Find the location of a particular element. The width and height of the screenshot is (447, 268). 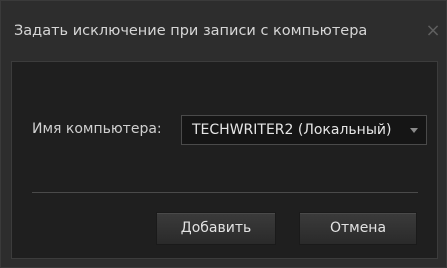

computer-name-value: TECHWRITER2 (Локальный) is located at coordinates (292, 130).